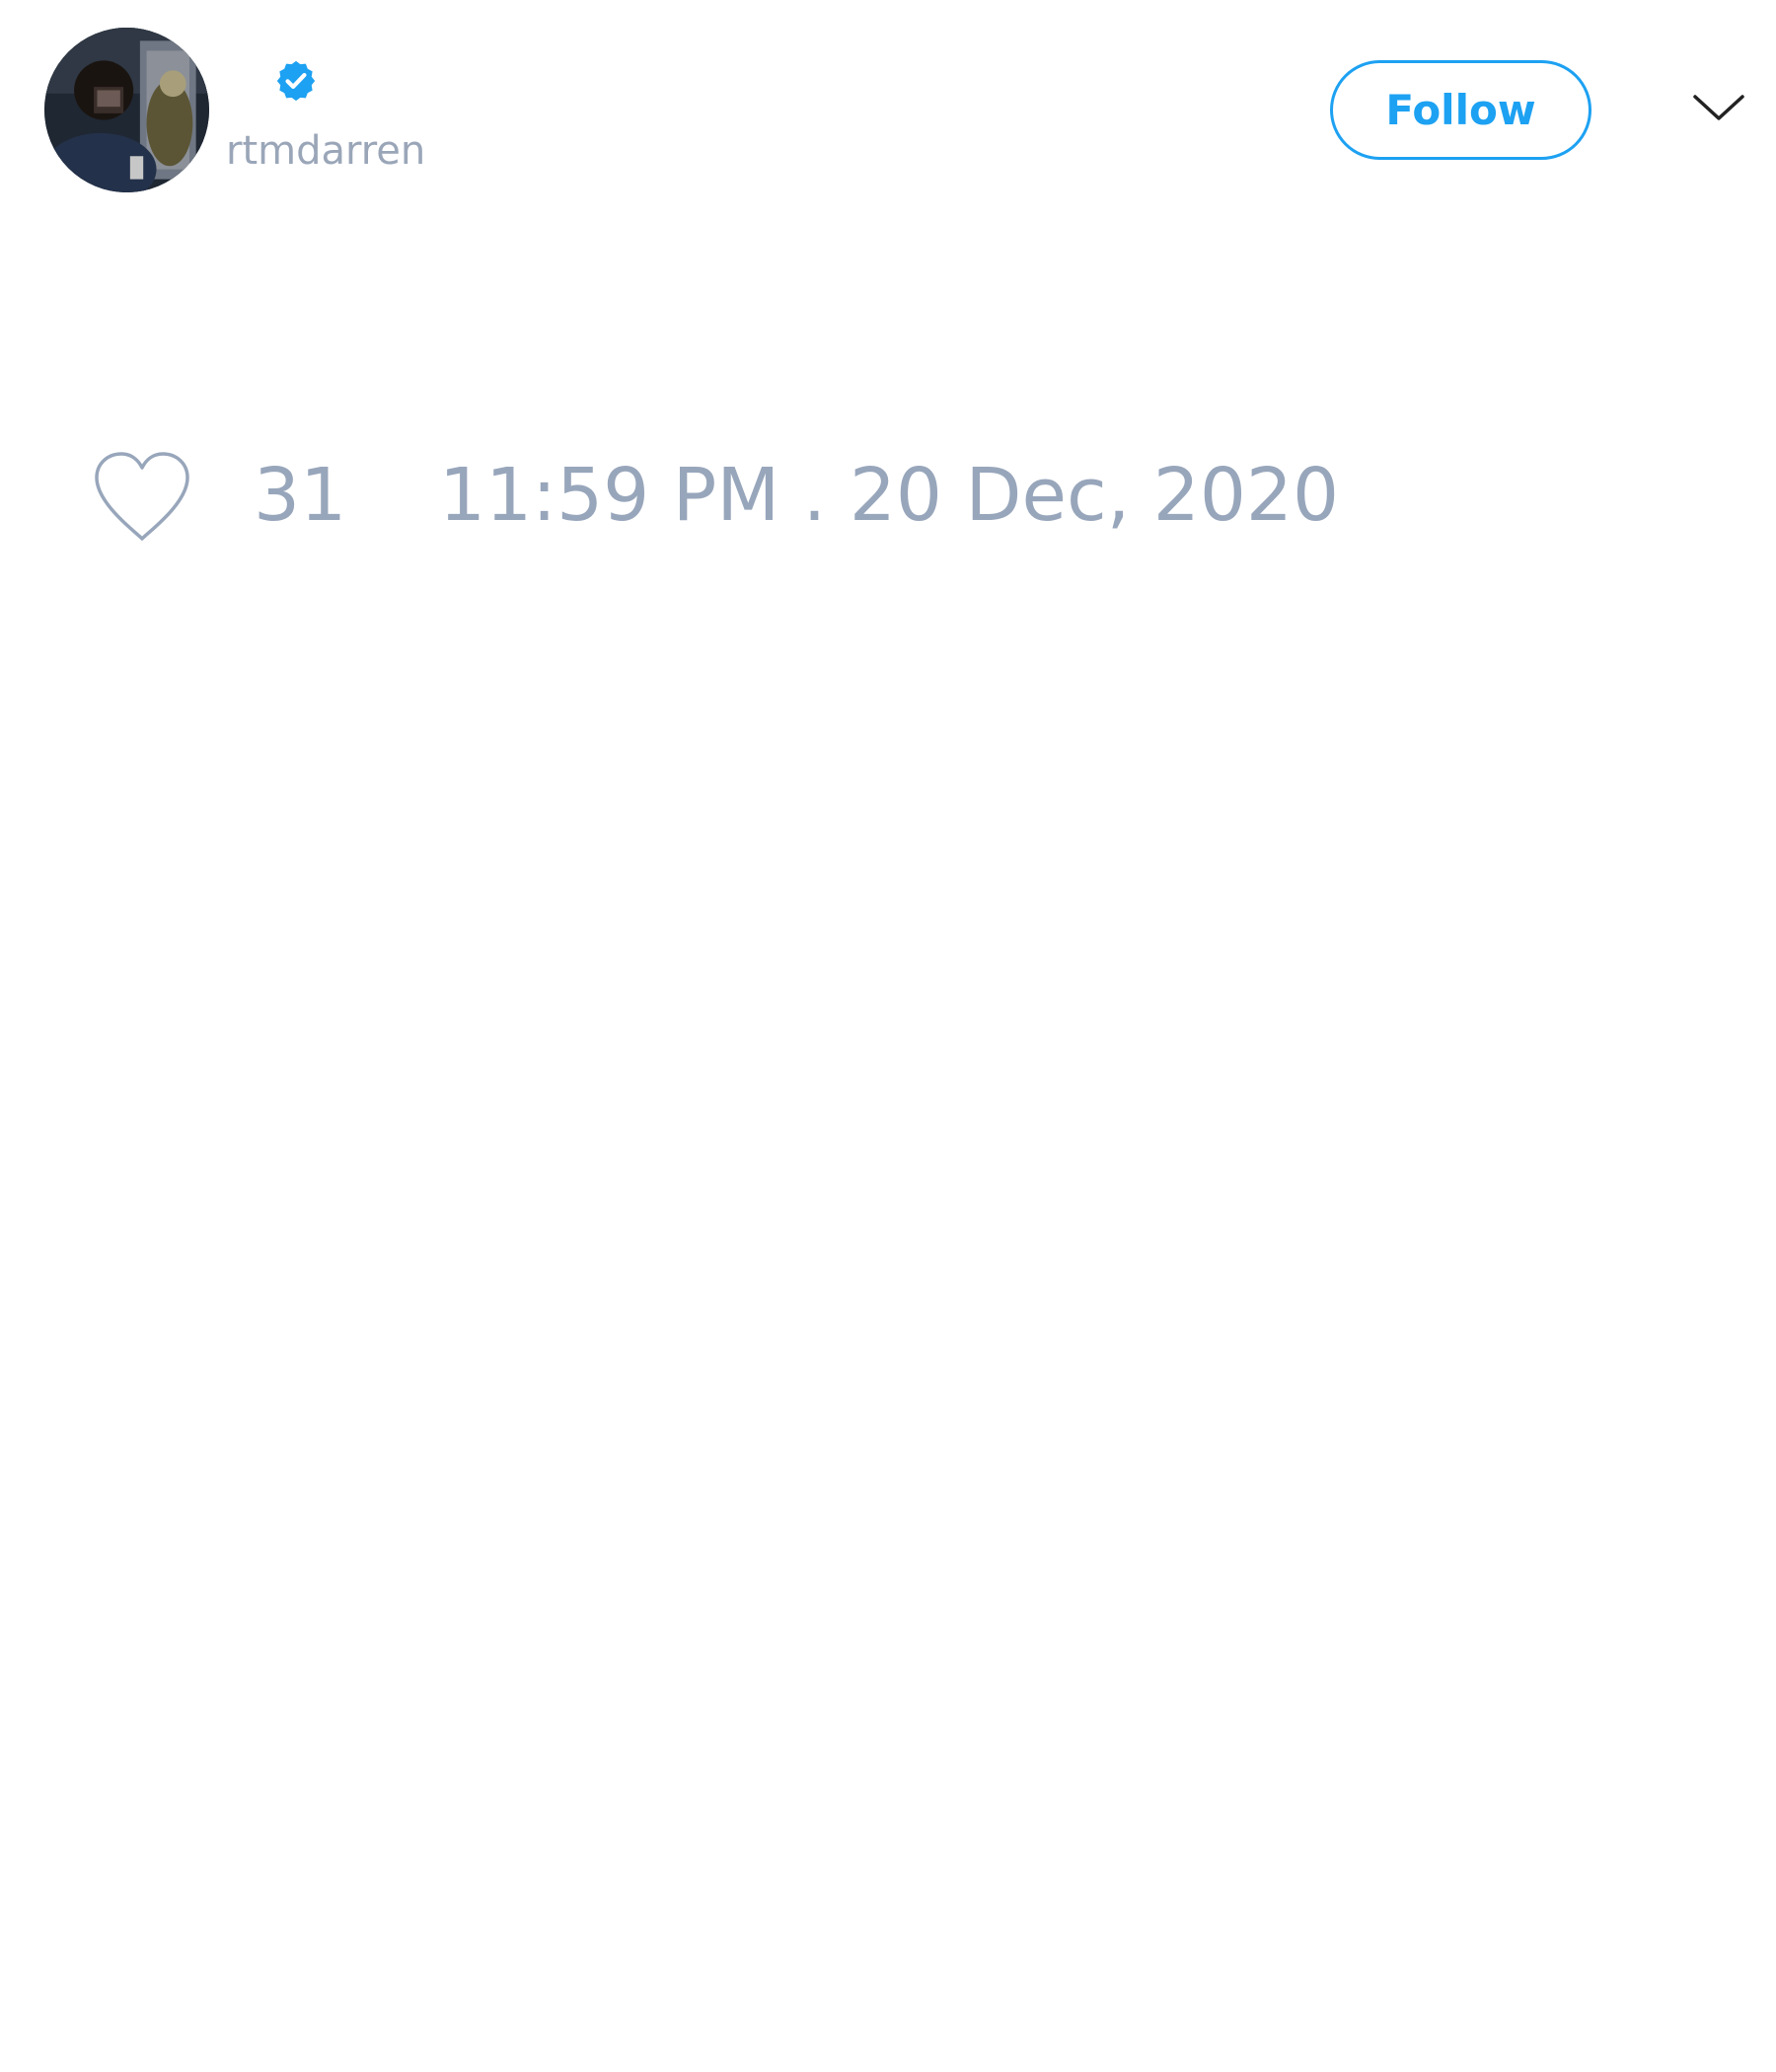  Describe the element at coordinates (326, 151) in the screenshot. I see `author-handle: rtmdarren` at that location.